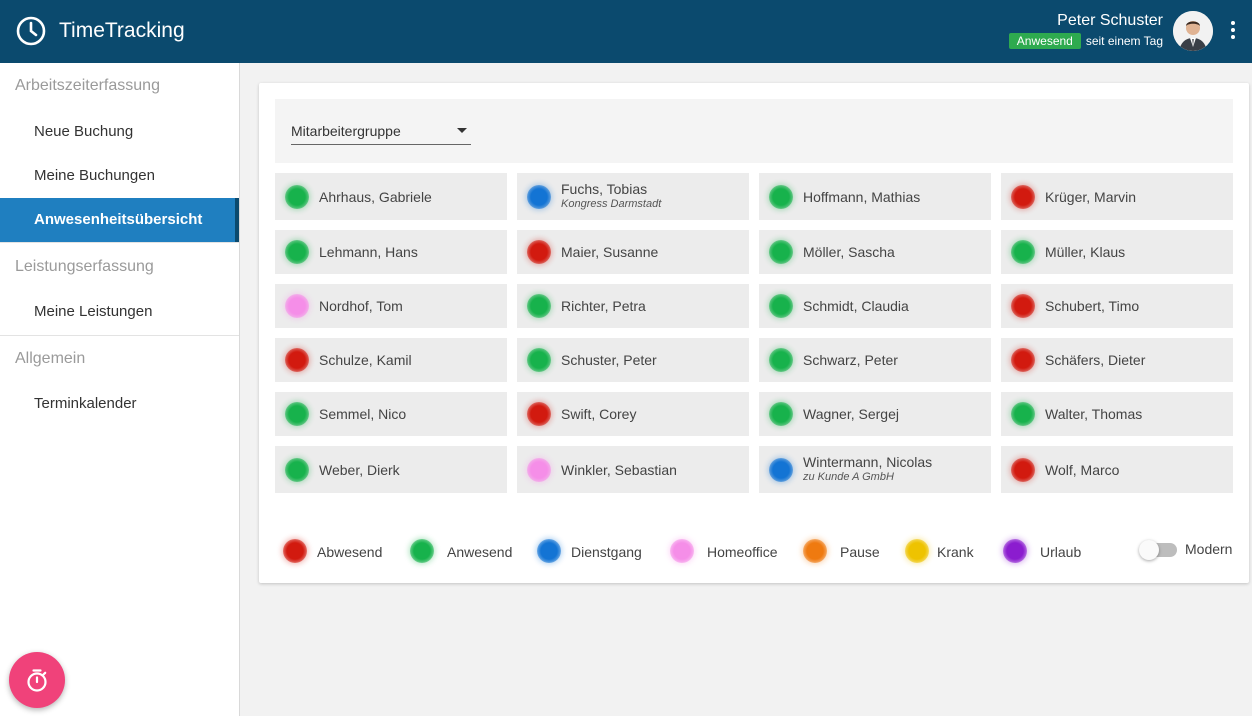 This screenshot has height=716, width=1252. What do you see at coordinates (350, 552) in the screenshot?
I see `legend-label: Abwesend` at bounding box center [350, 552].